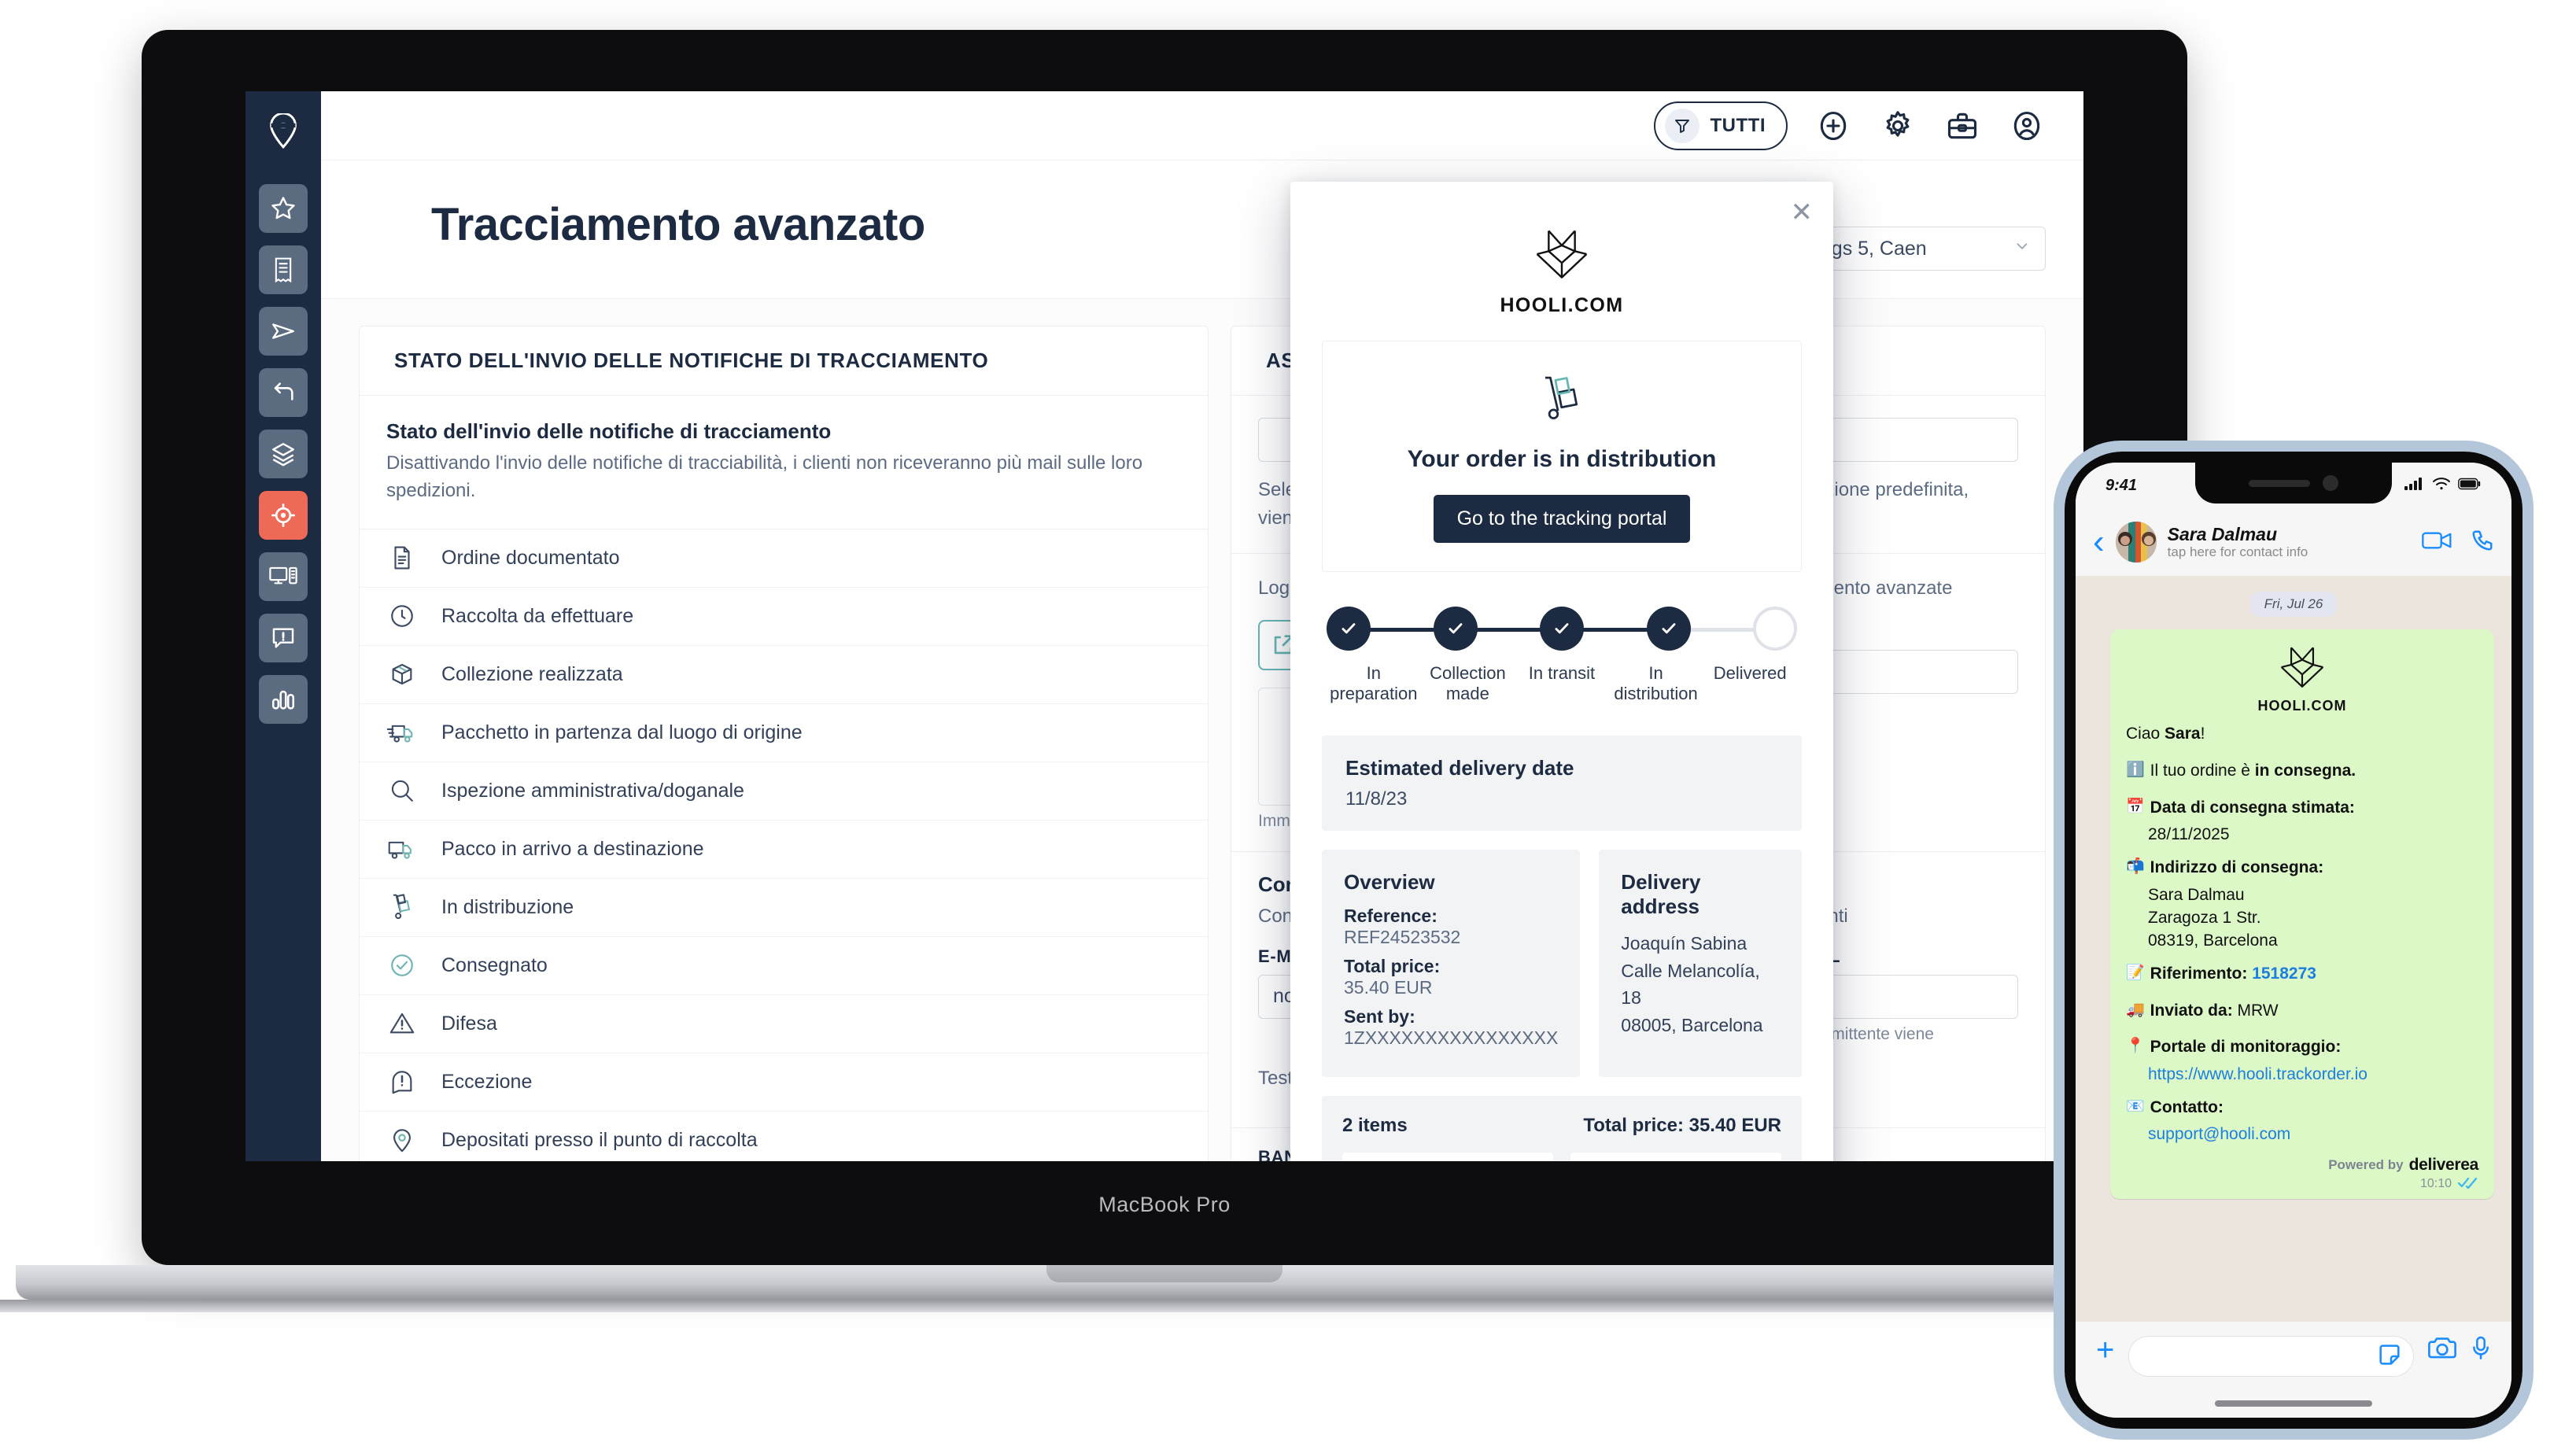 This screenshot has width=2576, height=1446. I want to click on avatar, so click(2136, 542).